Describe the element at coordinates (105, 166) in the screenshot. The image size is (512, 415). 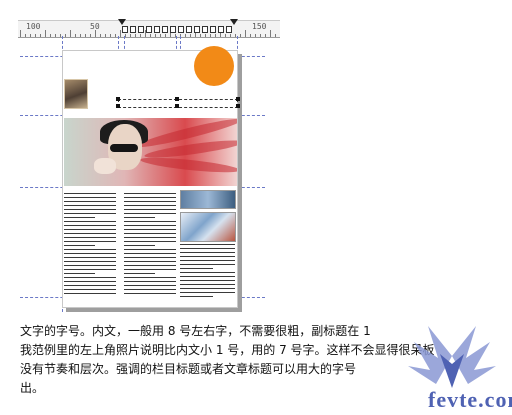
I see `hero-hand` at that location.